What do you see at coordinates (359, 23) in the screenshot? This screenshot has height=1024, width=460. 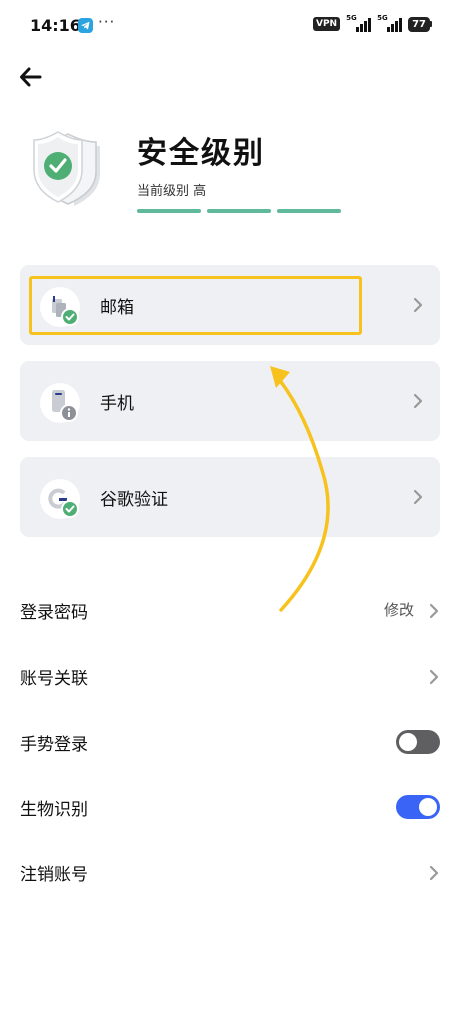 I see `signal-icon: 5G` at bounding box center [359, 23].